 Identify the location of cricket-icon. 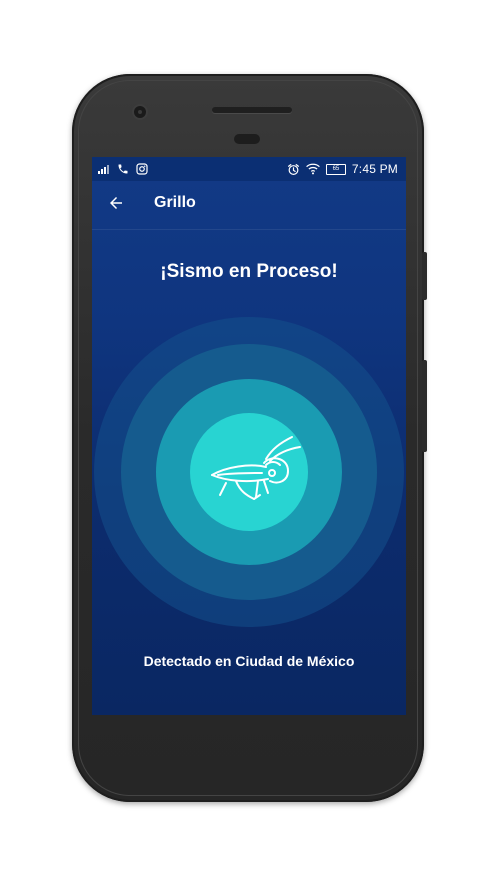
(251, 472).